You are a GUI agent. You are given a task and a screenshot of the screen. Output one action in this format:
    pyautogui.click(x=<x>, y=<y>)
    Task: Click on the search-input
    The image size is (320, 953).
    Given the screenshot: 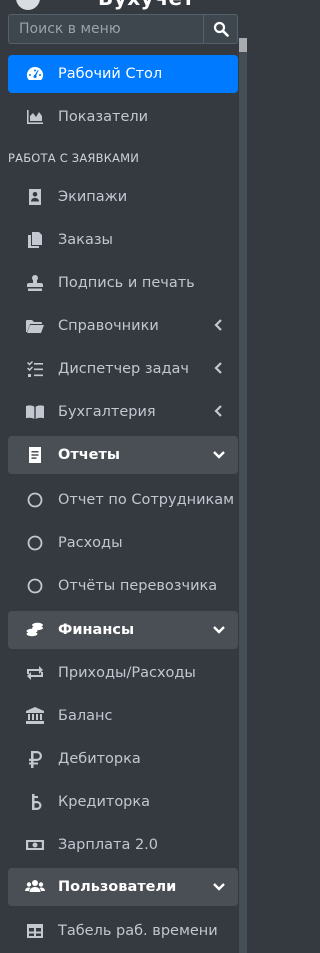 What is the action you would take?
    pyautogui.click(x=105, y=29)
    